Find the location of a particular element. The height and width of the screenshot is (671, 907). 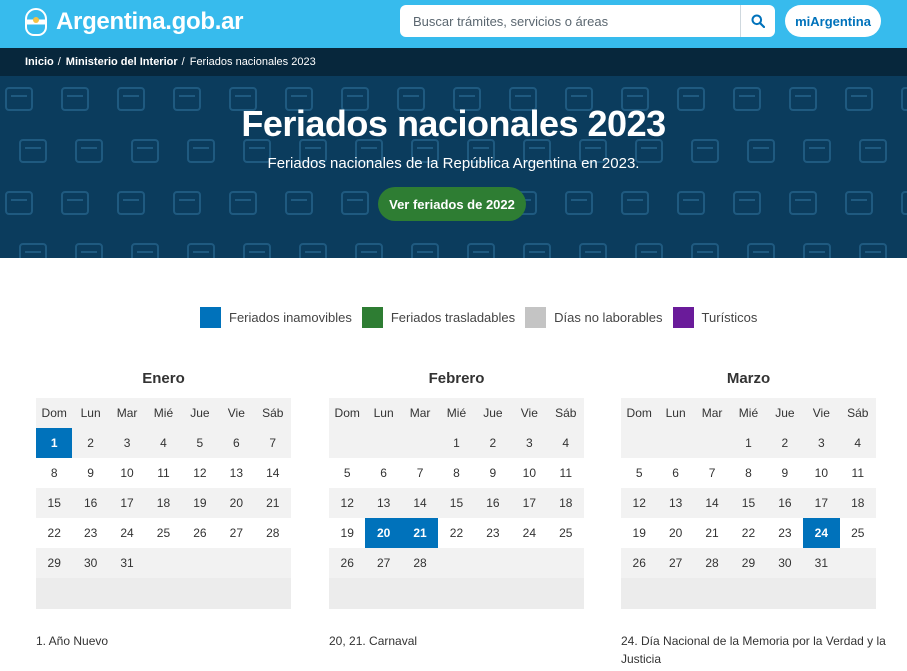

search-button is located at coordinates (757, 21).